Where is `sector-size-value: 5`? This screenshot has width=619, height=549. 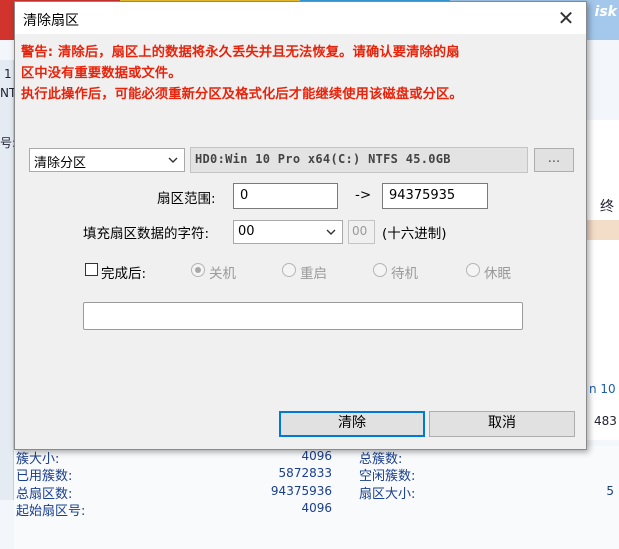
sector-size-value: 5 is located at coordinates (610, 491).